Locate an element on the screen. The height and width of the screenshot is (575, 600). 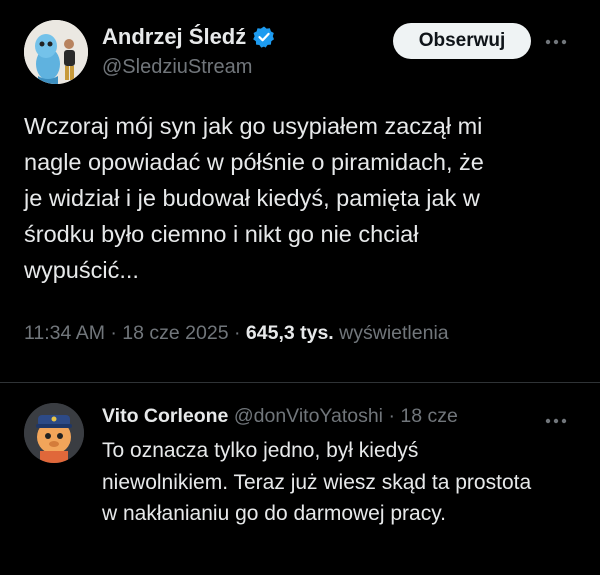
tweet-date: 18 cze 2025 is located at coordinates (175, 333).